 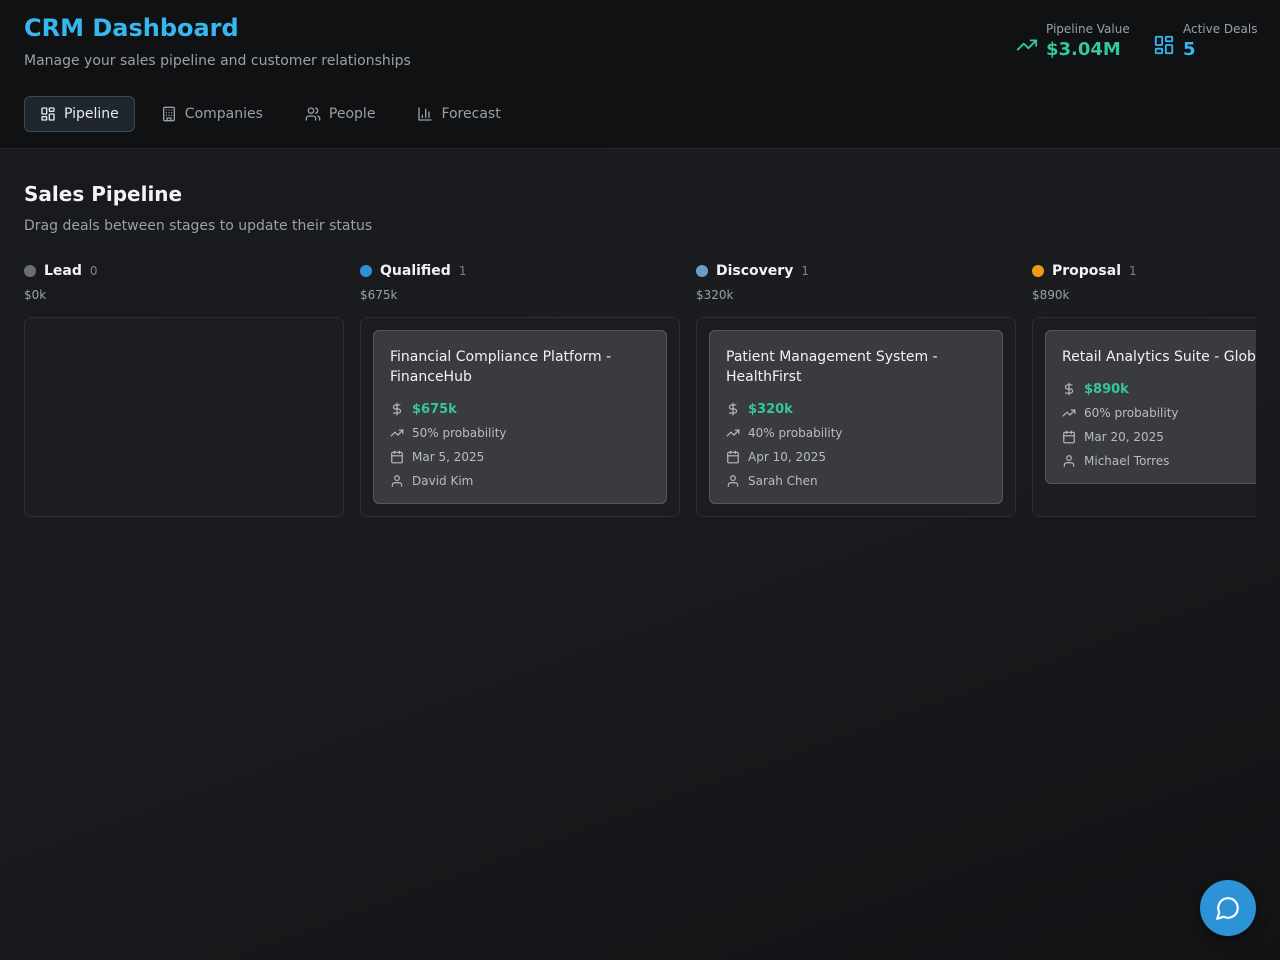 I want to click on deal-date-row: Mar 20, 2025, so click(x=1159, y=437).